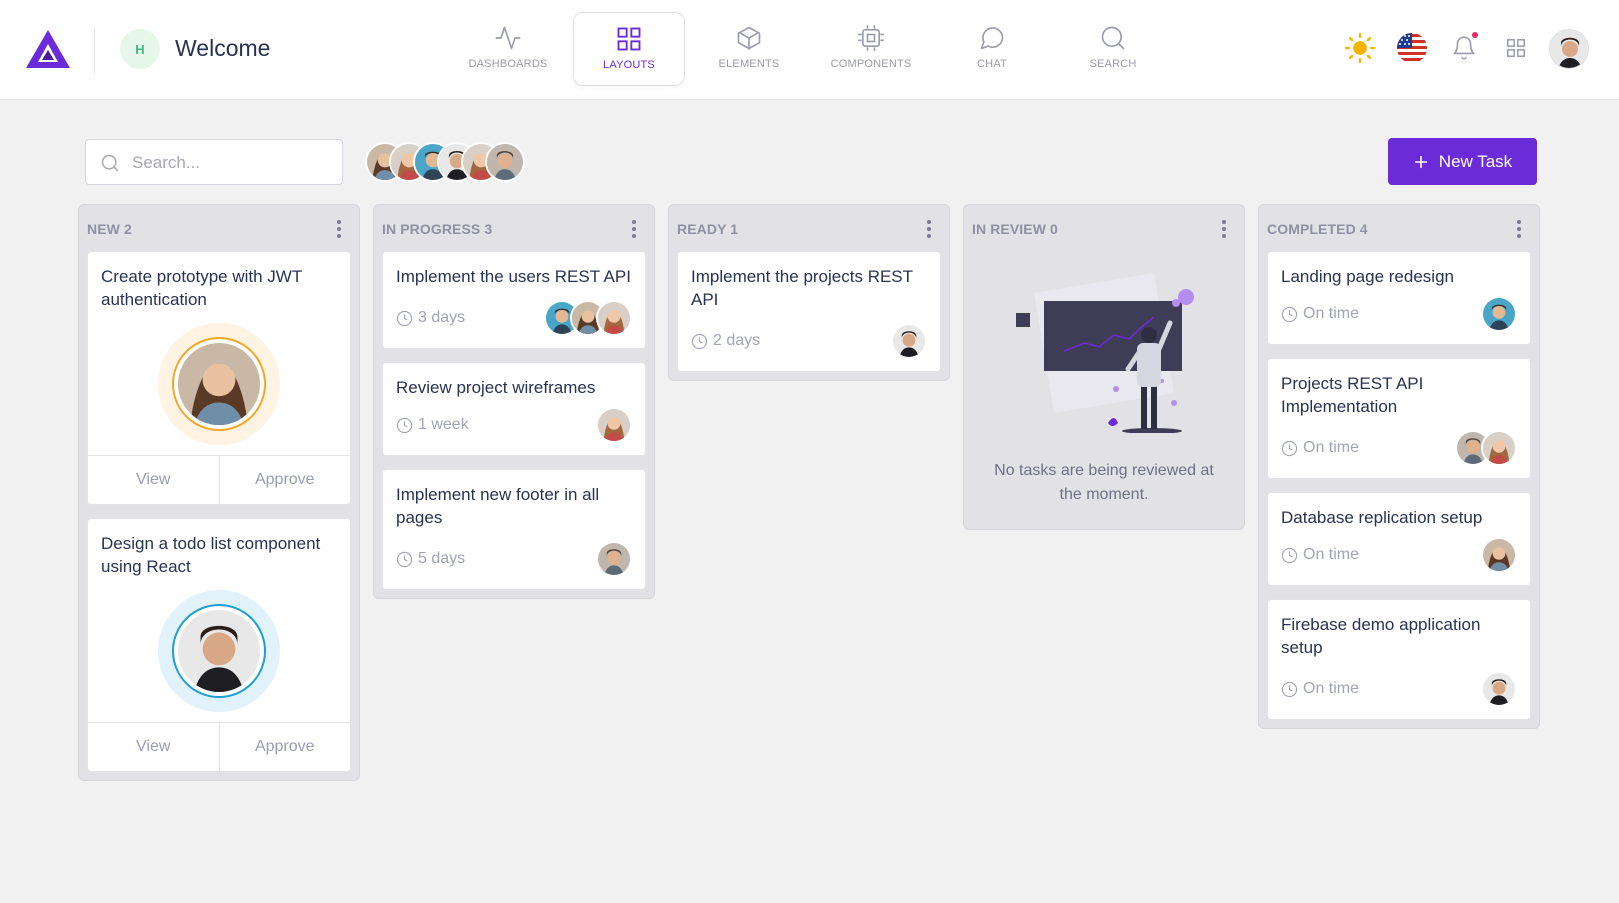 The width and height of the screenshot is (1619, 903). I want to click on us-flag-icon, so click(1412, 48).